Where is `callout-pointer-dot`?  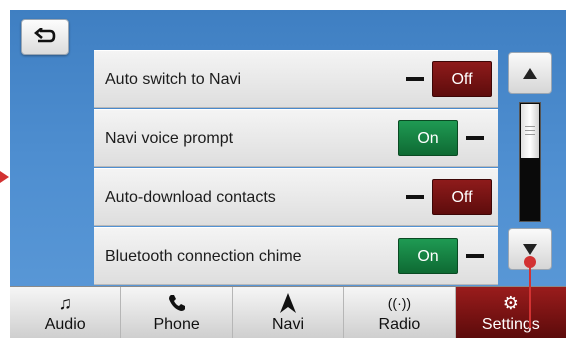
callout-pointer-dot is located at coordinates (530, 262).